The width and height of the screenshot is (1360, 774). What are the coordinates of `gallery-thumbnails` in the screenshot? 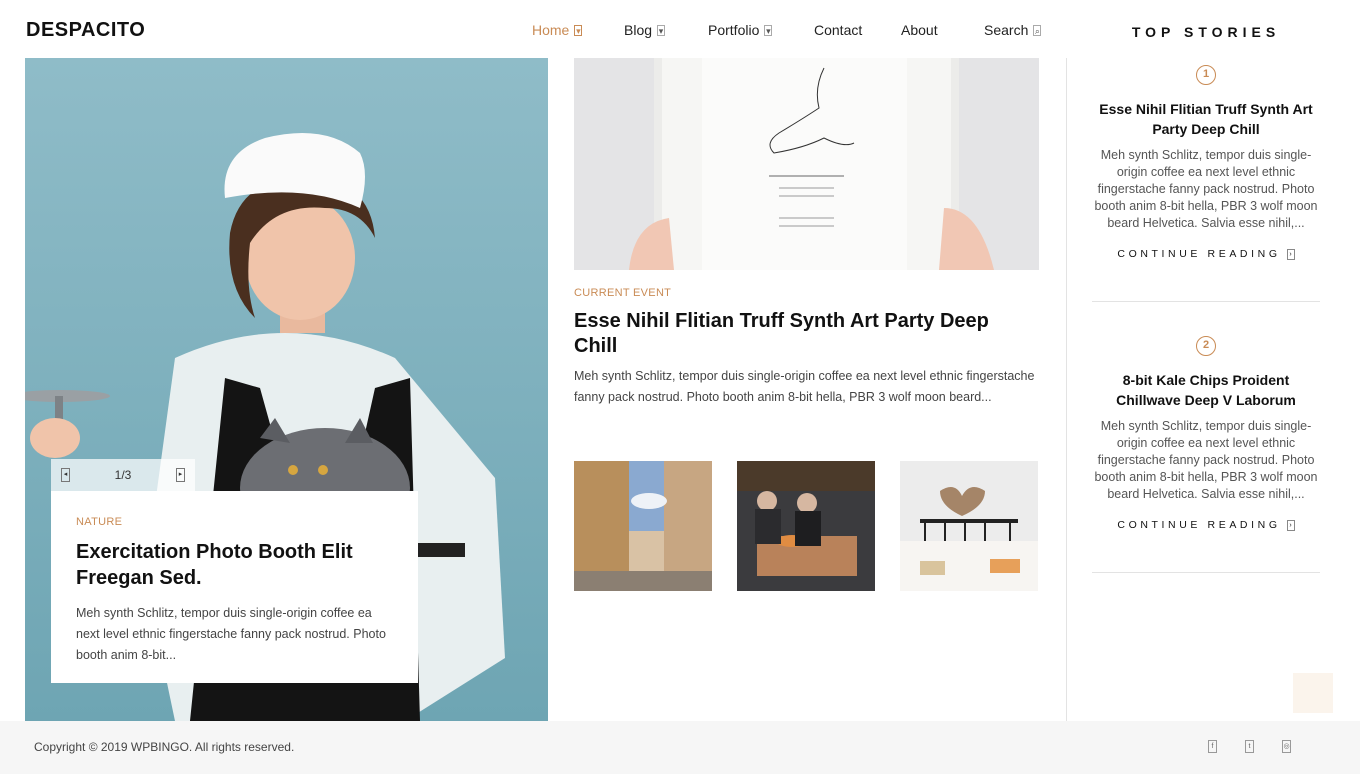 It's located at (806, 526).